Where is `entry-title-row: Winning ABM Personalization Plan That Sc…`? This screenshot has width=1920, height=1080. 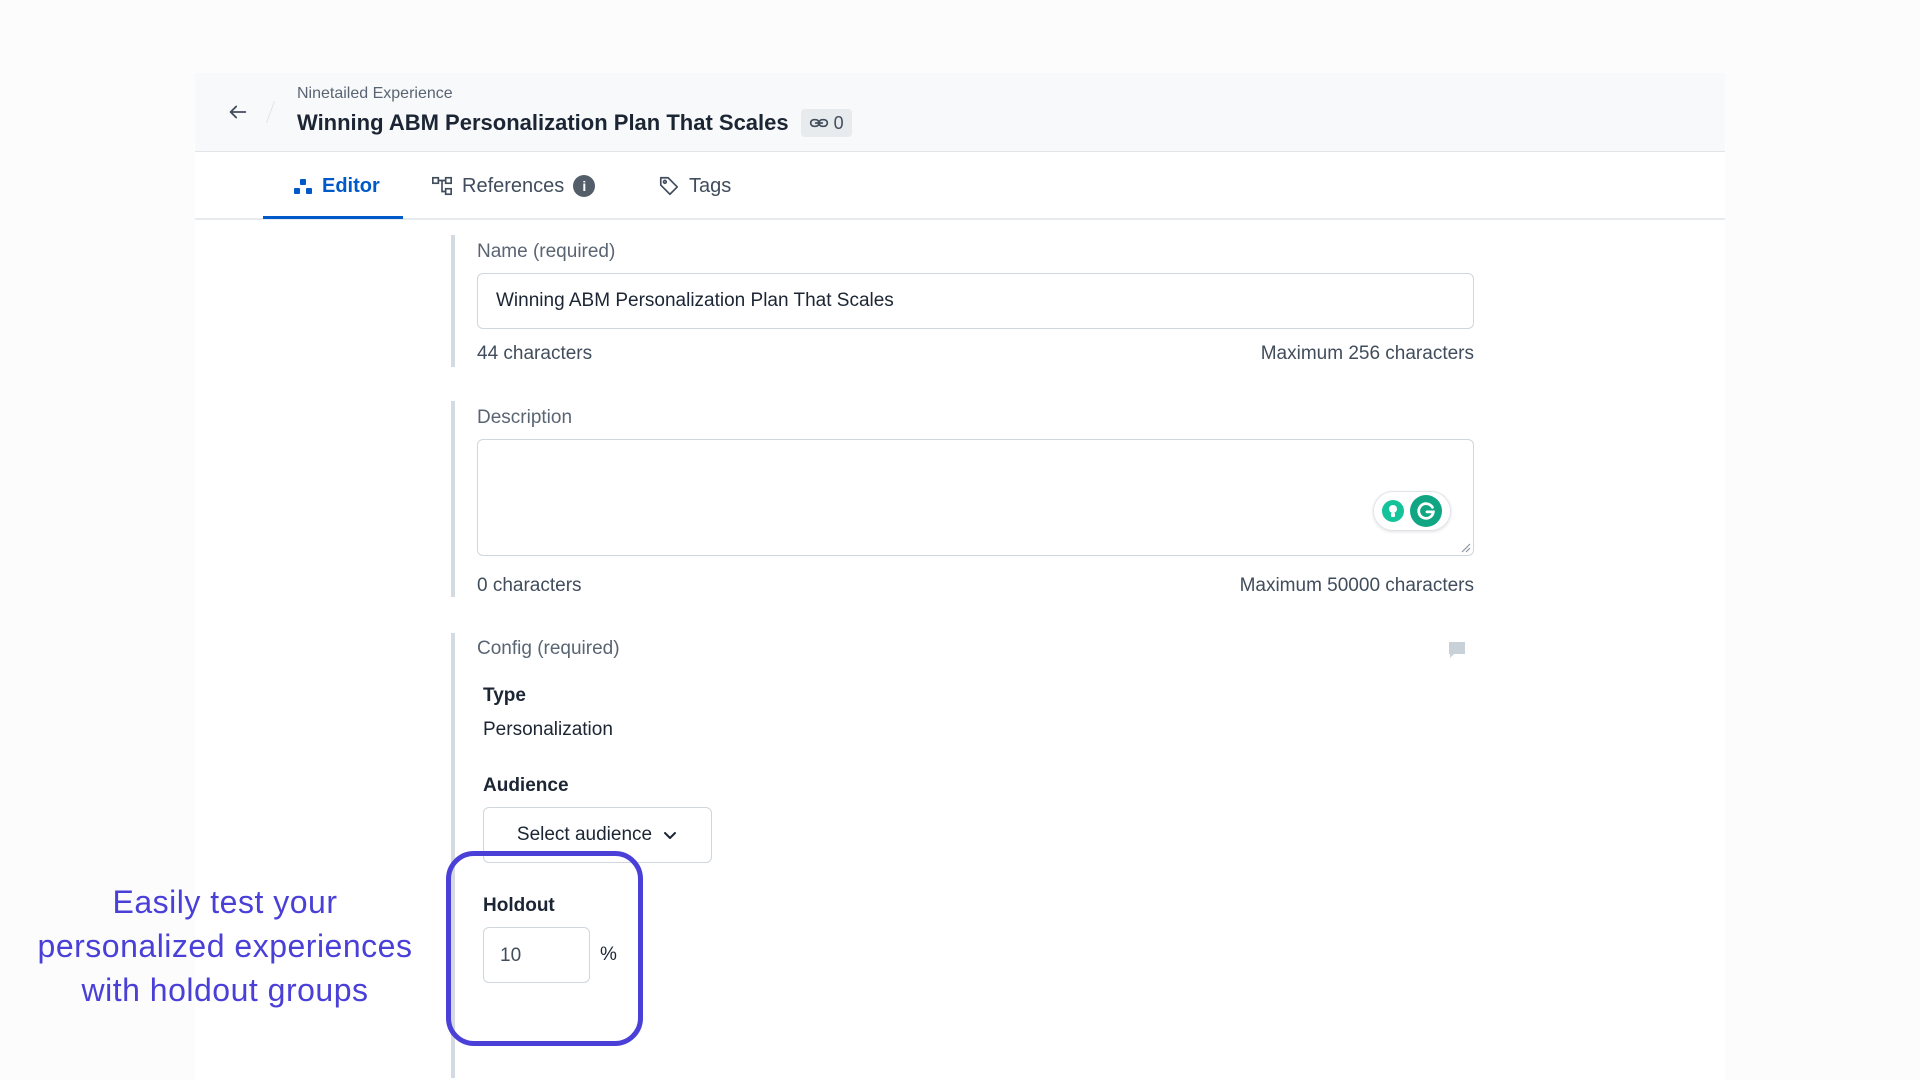
entry-title-row: Winning ABM Personalization Plan That Sc… is located at coordinates (574, 123).